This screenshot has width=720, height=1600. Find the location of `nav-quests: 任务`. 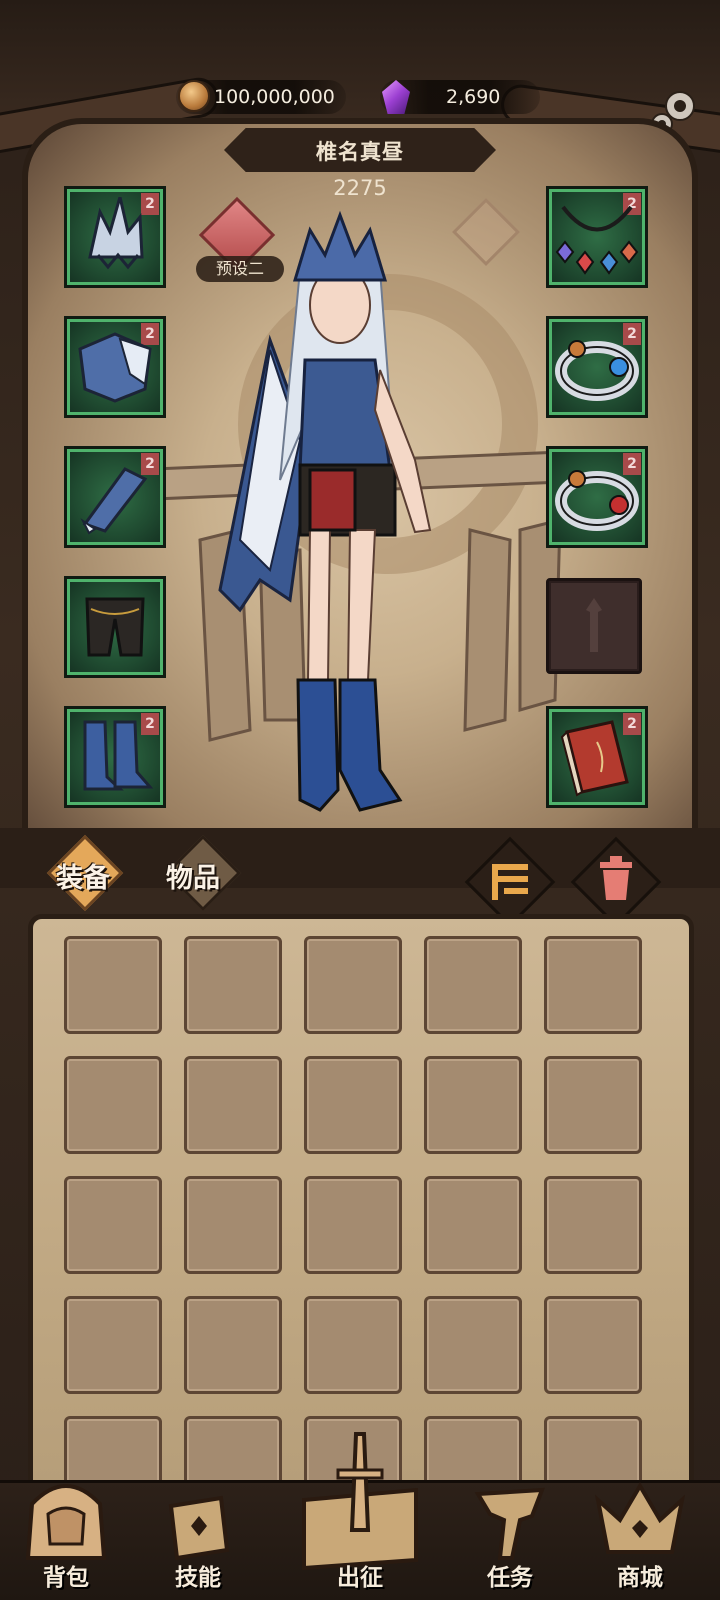

nav-quests: 任务 is located at coordinates (510, 1540).